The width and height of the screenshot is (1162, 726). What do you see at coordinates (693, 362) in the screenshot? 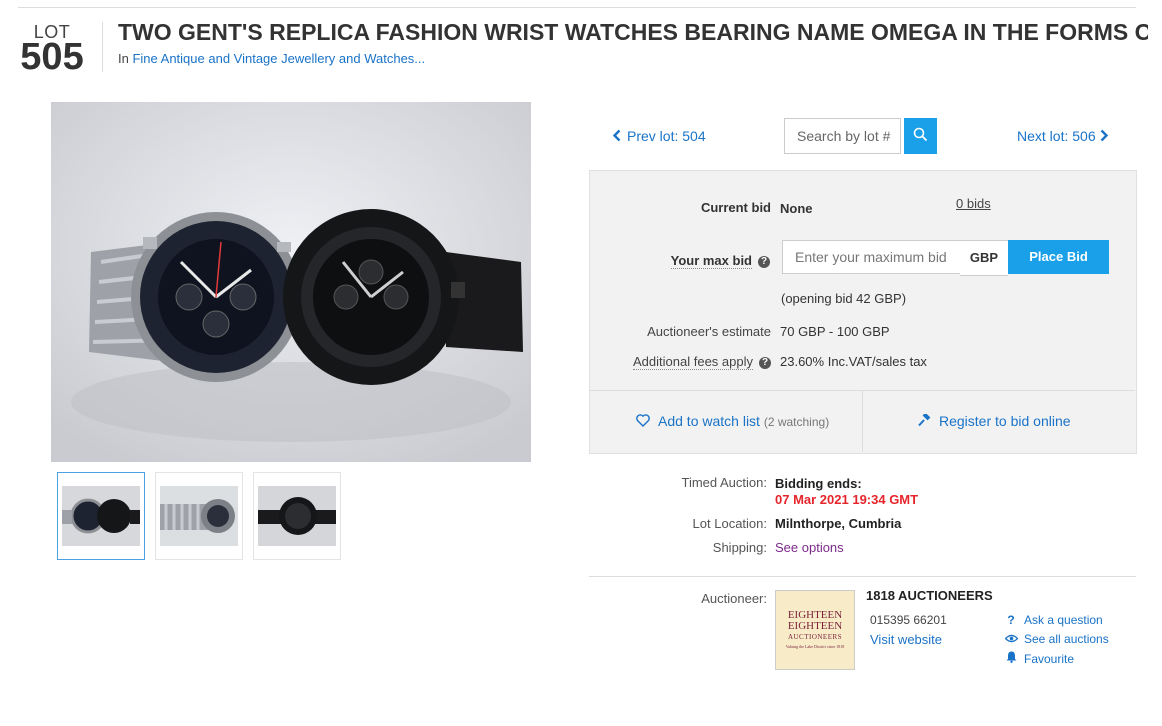
I see `fees-label-text: Additional fees apply` at bounding box center [693, 362].